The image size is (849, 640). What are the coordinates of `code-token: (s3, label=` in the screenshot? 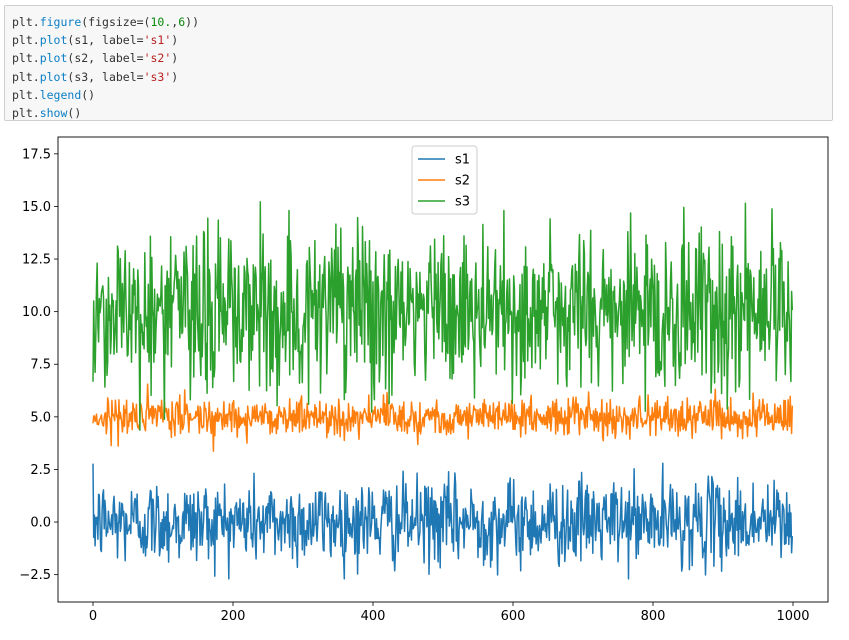 It's located at (105, 76).